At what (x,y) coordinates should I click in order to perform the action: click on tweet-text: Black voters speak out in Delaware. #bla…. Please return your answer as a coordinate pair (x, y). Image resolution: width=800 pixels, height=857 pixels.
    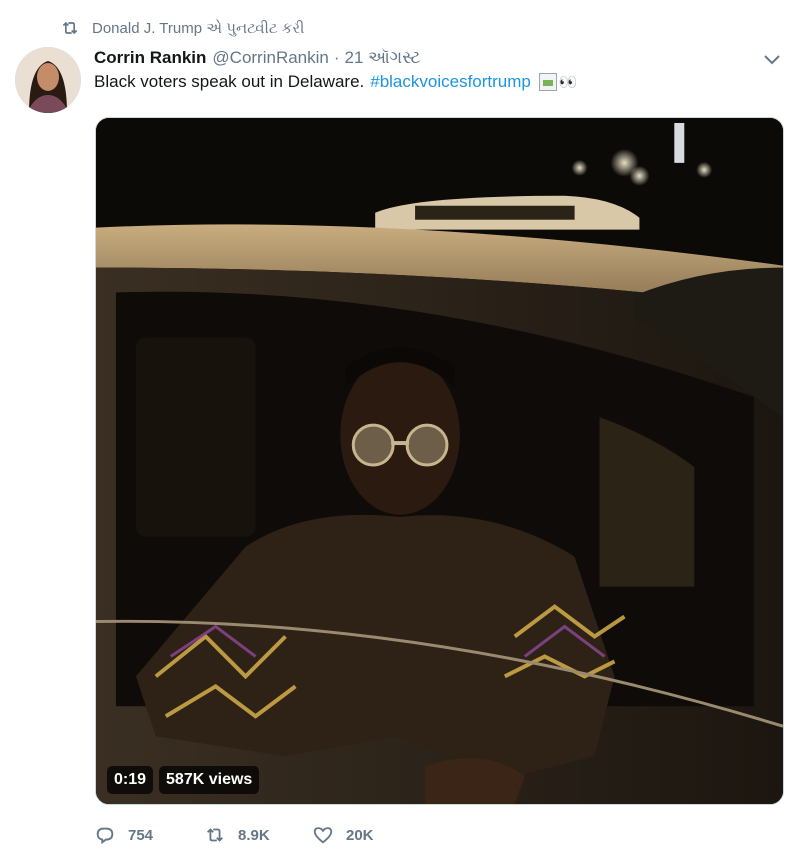
    Looking at the image, I should click on (336, 82).